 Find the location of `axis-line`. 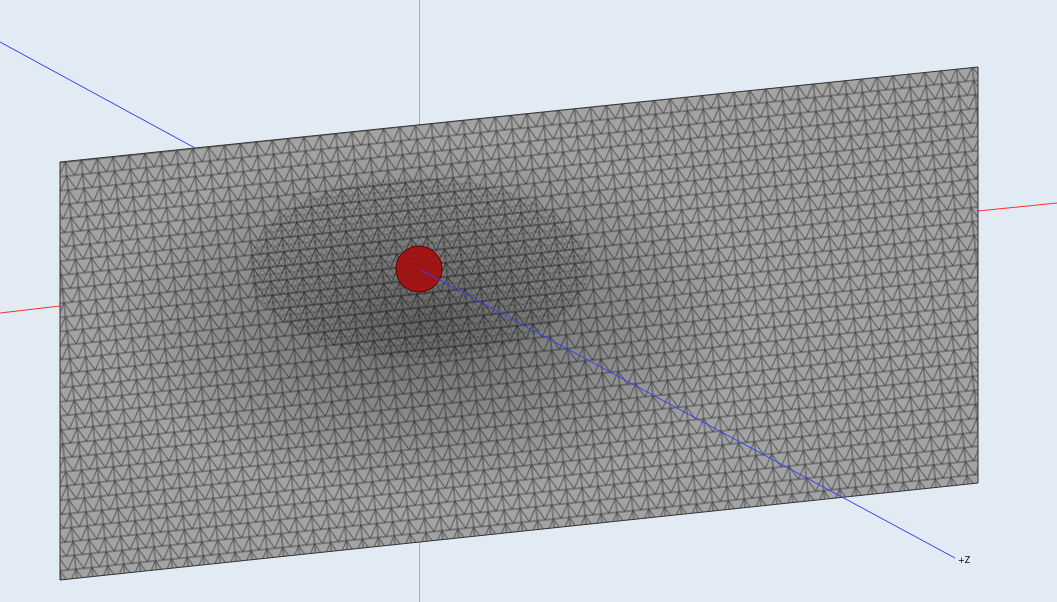

axis-line is located at coordinates (30, 309).